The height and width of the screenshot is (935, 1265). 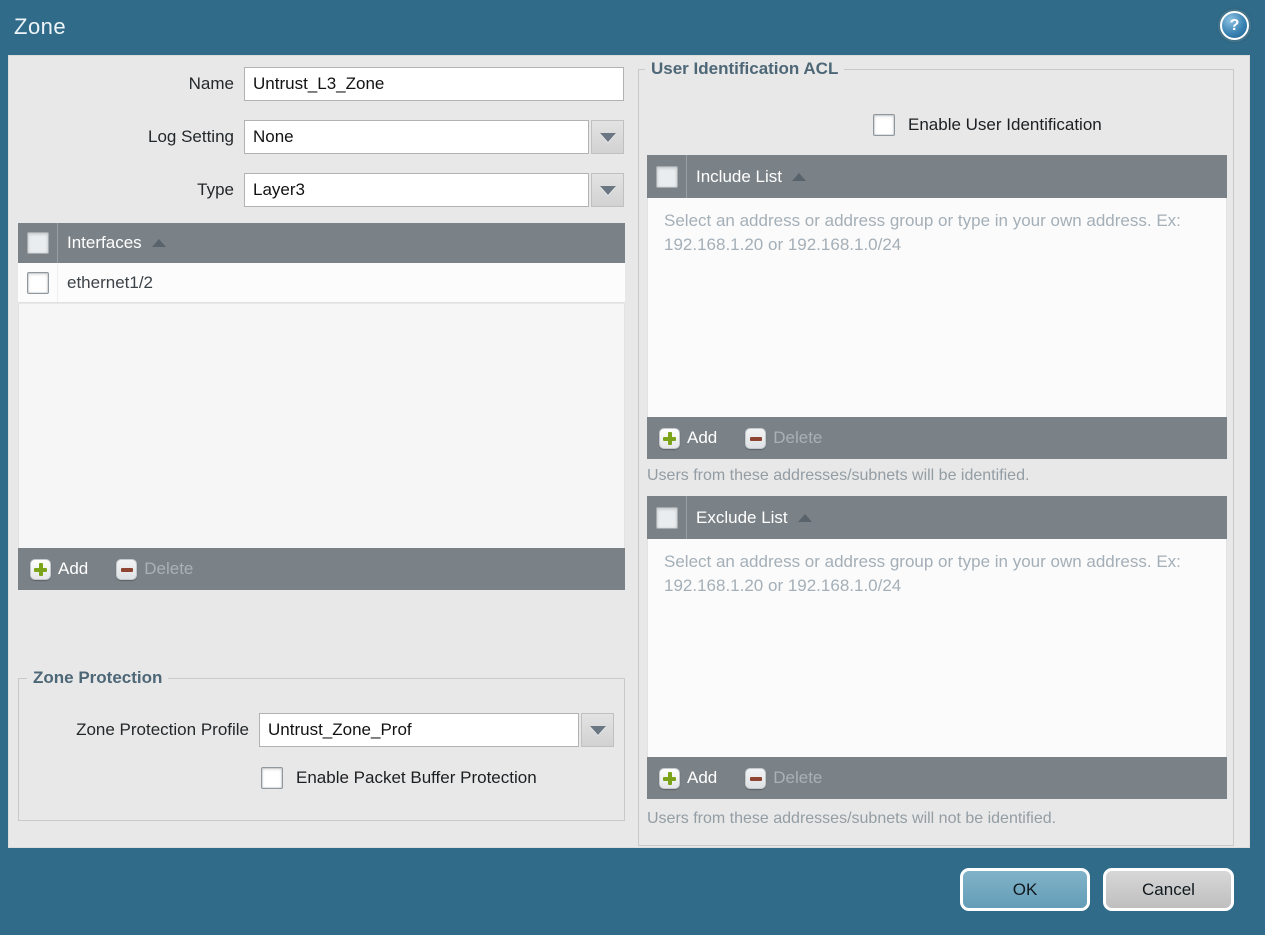 I want to click on user-identification-acl-legend: User Identification ACL, so click(x=745, y=69).